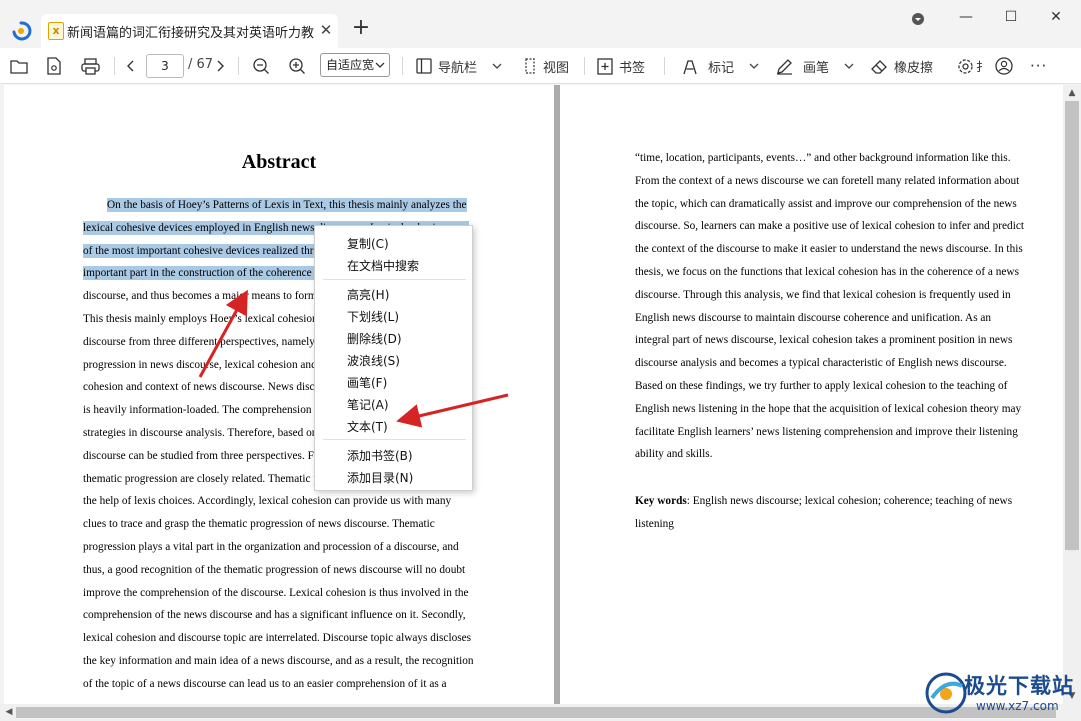 This screenshot has height=721, width=1081. What do you see at coordinates (1019, 686) in the screenshot?
I see `watermark-title: 极光下载站` at bounding box center [1019, 686].